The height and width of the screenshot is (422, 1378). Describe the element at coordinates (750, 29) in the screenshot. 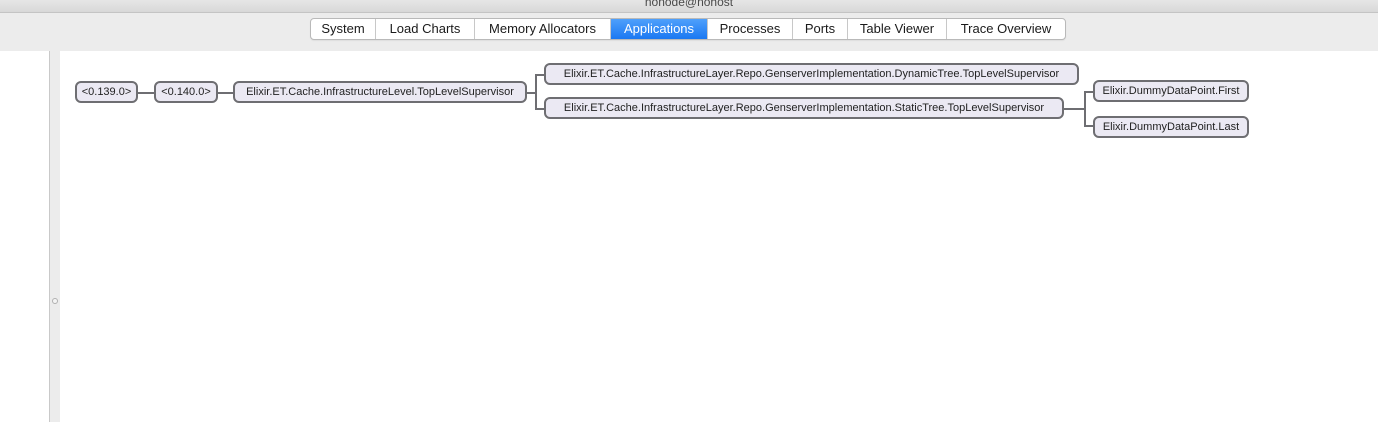

I see `tab-processes: Processes` at that location.